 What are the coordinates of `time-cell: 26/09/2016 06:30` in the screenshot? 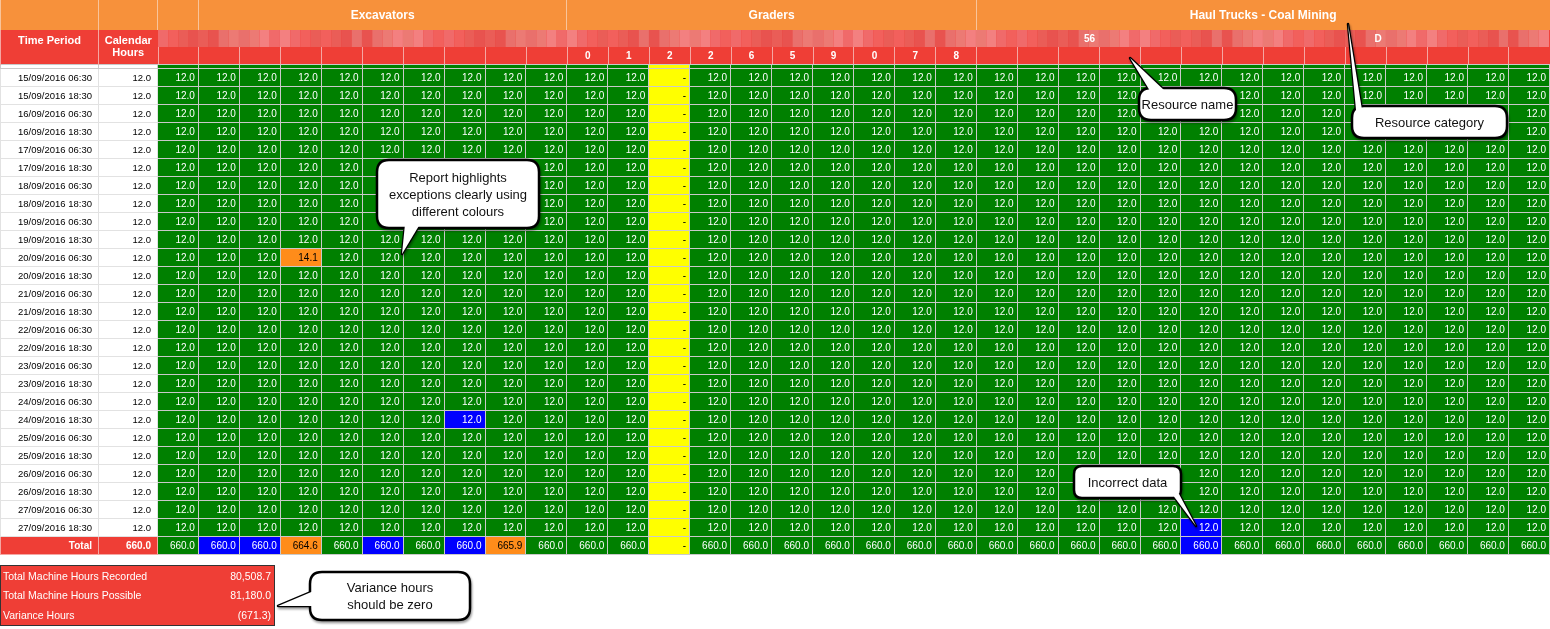 It's located at (49, 473).